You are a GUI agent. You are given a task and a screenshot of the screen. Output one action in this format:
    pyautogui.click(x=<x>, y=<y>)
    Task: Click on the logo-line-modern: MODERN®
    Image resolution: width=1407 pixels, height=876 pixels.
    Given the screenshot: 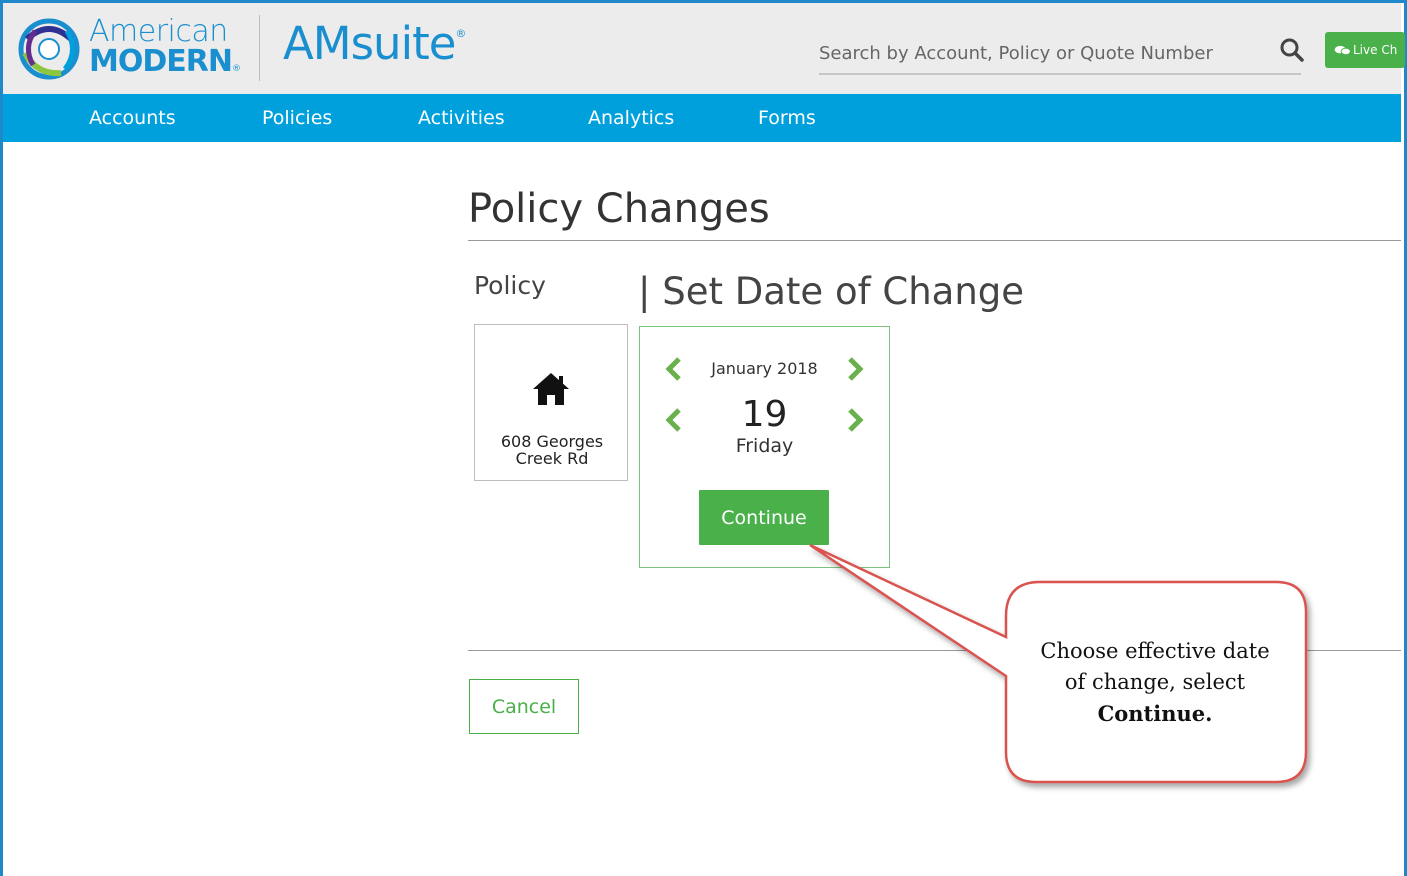 What is the action you would take?
    pyautogui.click(x=165, y=64)
    